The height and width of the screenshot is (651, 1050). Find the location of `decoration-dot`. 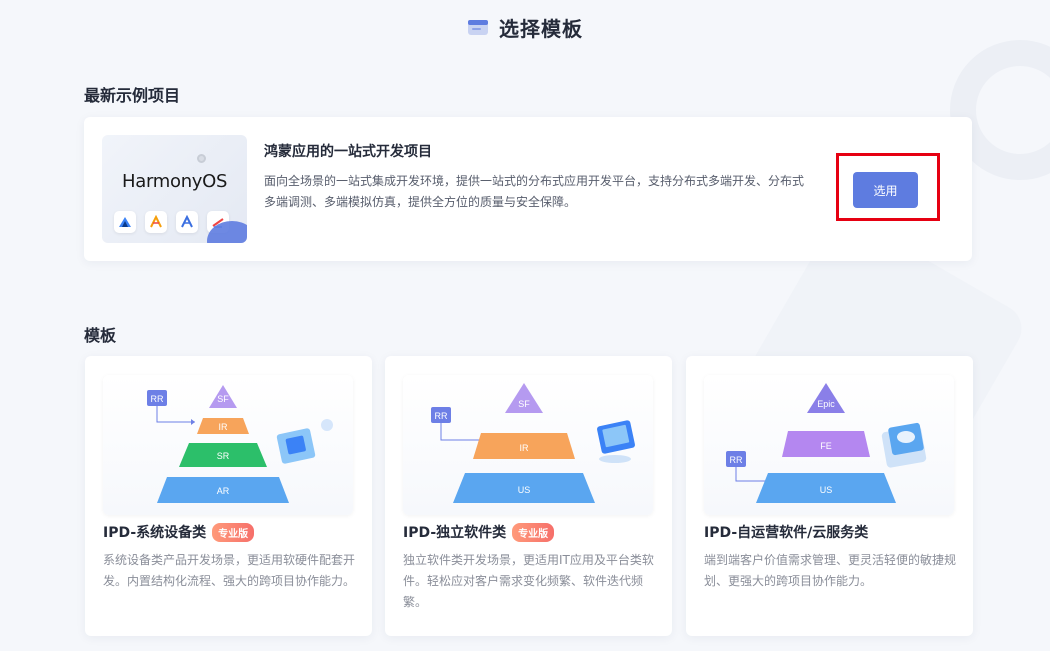

decoration-dot is located at coordinates (201, 158).